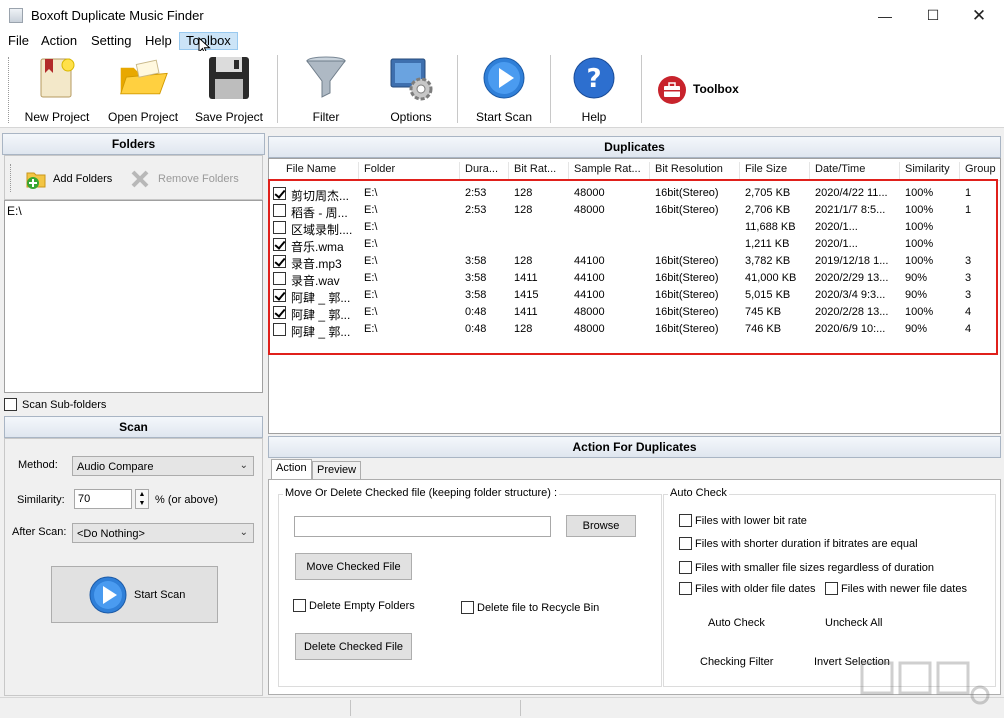  I want to click on opt-lower-bitrate-checkbox: Files with lower bit rate, so click(743, 520).